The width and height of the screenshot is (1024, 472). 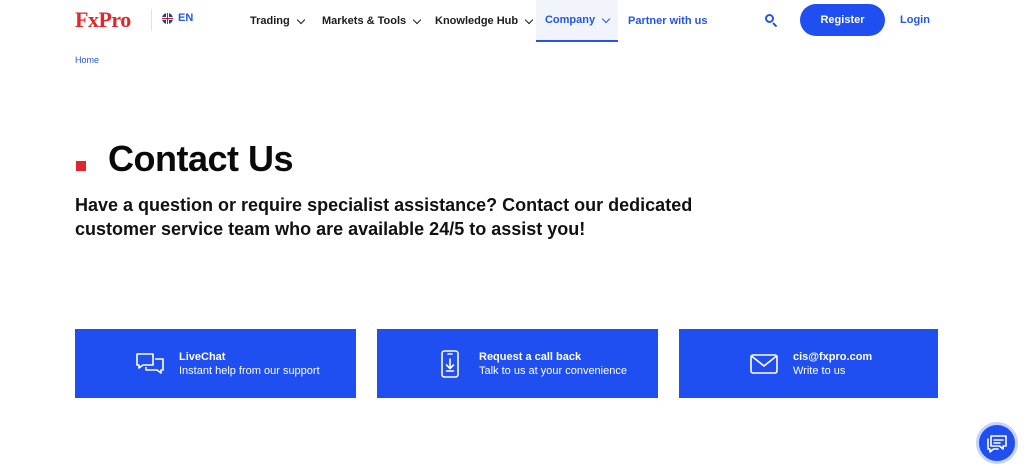 I want to click on nav-company: Company, so click(x=577, y=21).